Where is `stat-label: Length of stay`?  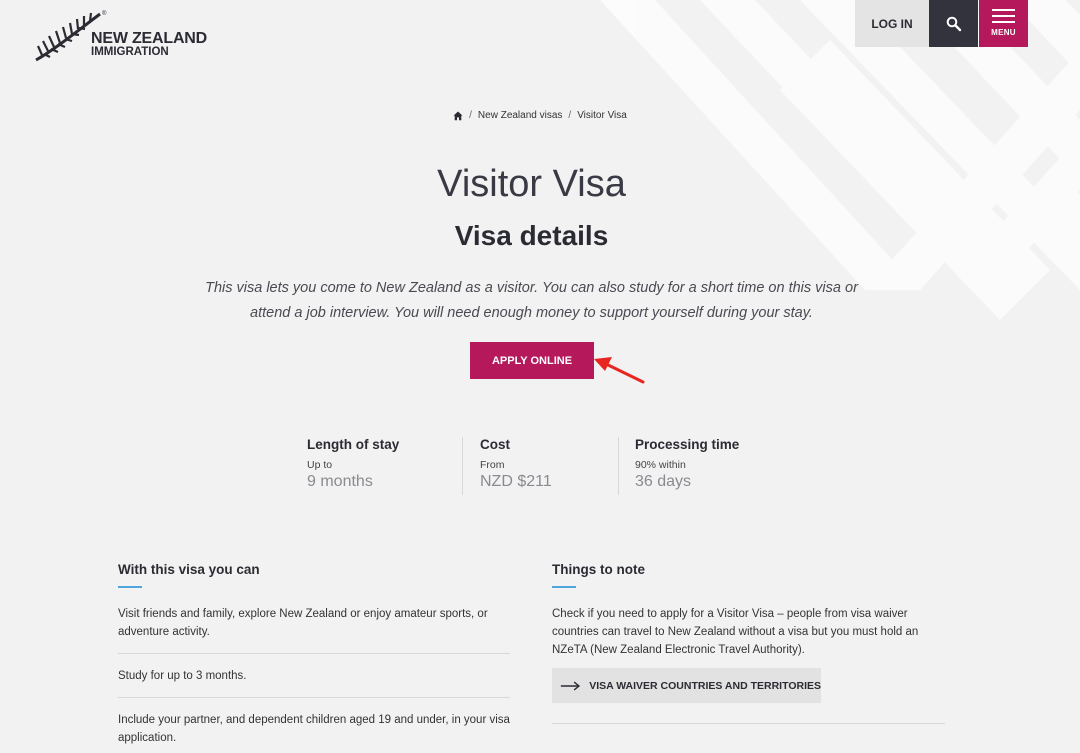 stat-label: Length of stay is located at coordinates (353, 444).